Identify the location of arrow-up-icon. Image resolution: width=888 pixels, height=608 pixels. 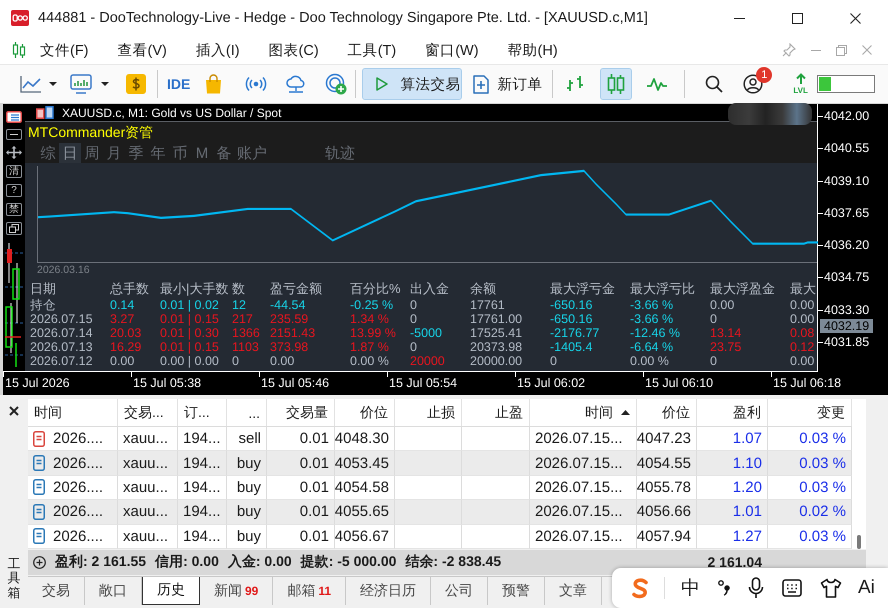
(800, 79).